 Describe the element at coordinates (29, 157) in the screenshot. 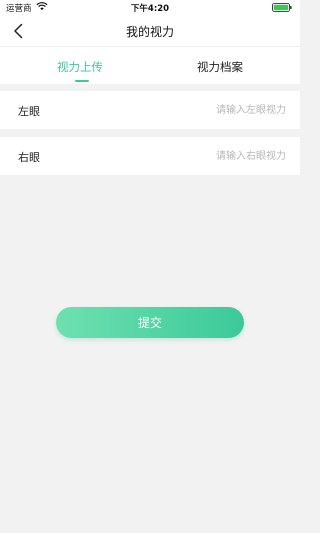

I see `right-eye-label: 右眼` at that location.